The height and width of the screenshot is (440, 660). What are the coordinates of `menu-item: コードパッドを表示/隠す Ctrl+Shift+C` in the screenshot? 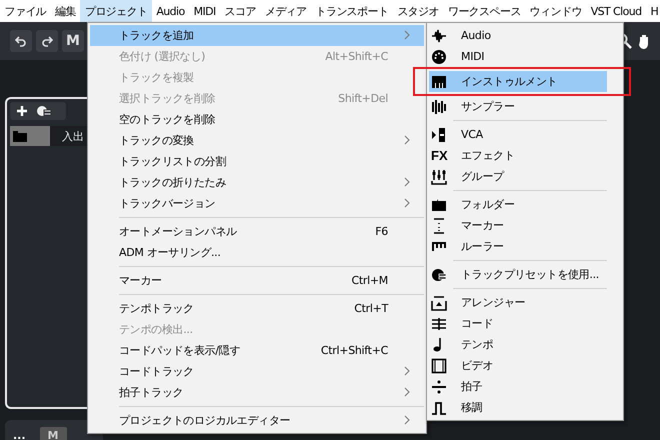 It's located at (257, 350).